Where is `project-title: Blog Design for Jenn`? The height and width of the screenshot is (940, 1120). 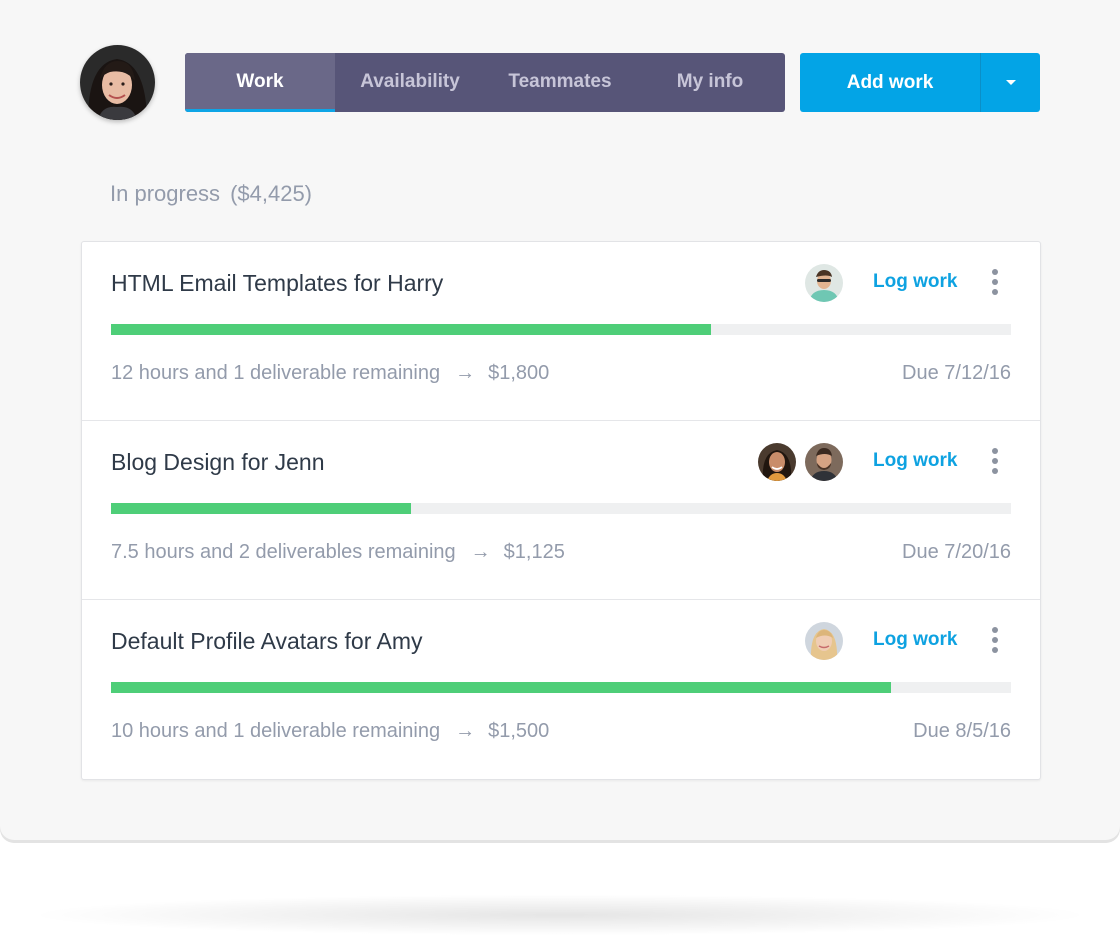
project-title: Blog Design for Jenn is located at coordinates (218, 462).